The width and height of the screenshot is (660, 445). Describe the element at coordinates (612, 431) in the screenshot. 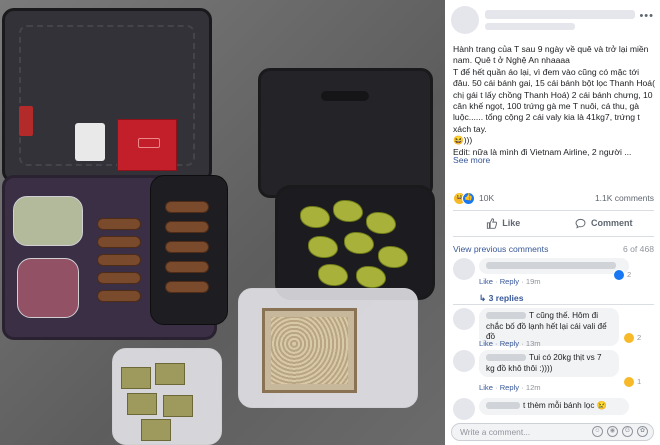

I see `camera-icon: ◉` at that location.